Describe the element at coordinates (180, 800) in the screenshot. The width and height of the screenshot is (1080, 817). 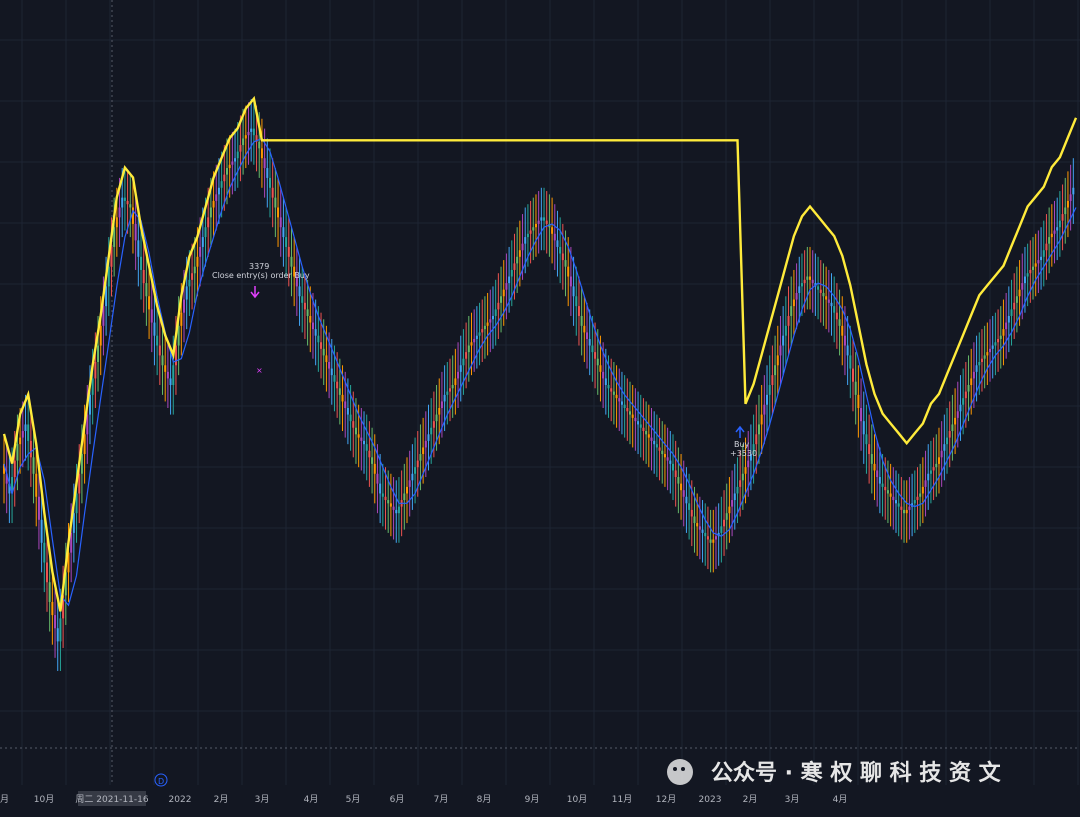
I see `x-tick-label: 2022` at that location.